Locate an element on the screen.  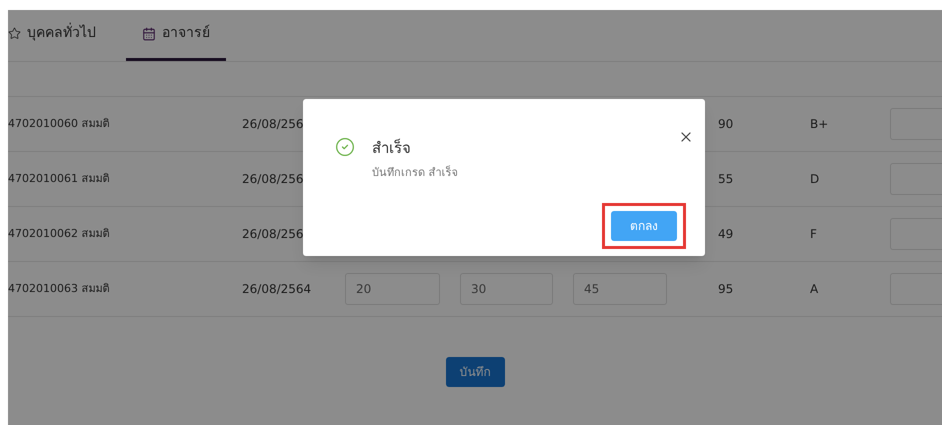
success-icon is located at coordinates (345, 147).